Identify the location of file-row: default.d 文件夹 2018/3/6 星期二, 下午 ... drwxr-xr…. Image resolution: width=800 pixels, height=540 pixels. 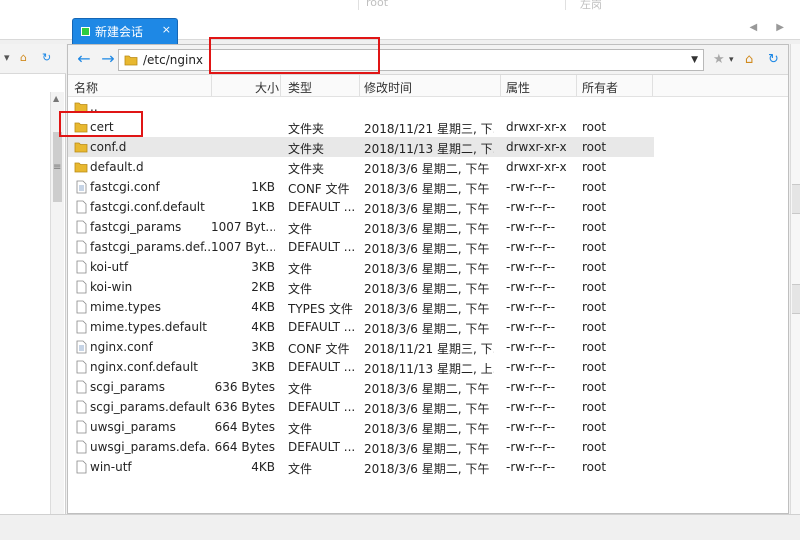
(361, 167).